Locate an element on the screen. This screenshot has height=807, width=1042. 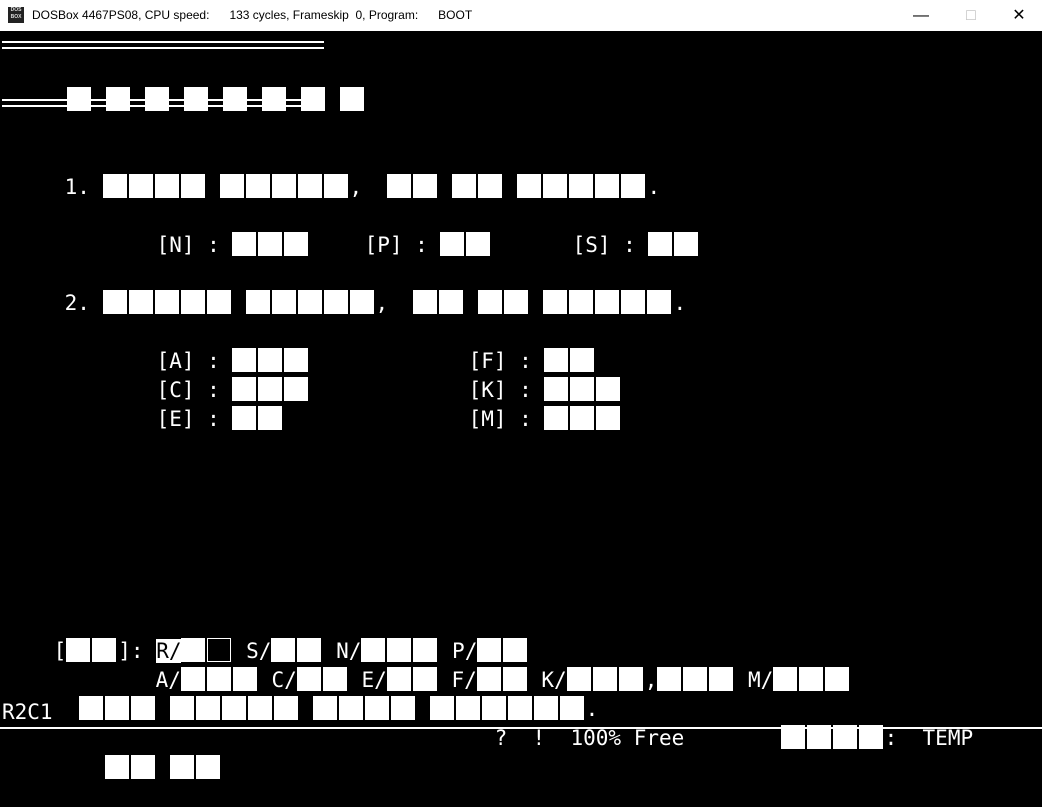
prompt-open: [ is located at coordinates (60, 651).